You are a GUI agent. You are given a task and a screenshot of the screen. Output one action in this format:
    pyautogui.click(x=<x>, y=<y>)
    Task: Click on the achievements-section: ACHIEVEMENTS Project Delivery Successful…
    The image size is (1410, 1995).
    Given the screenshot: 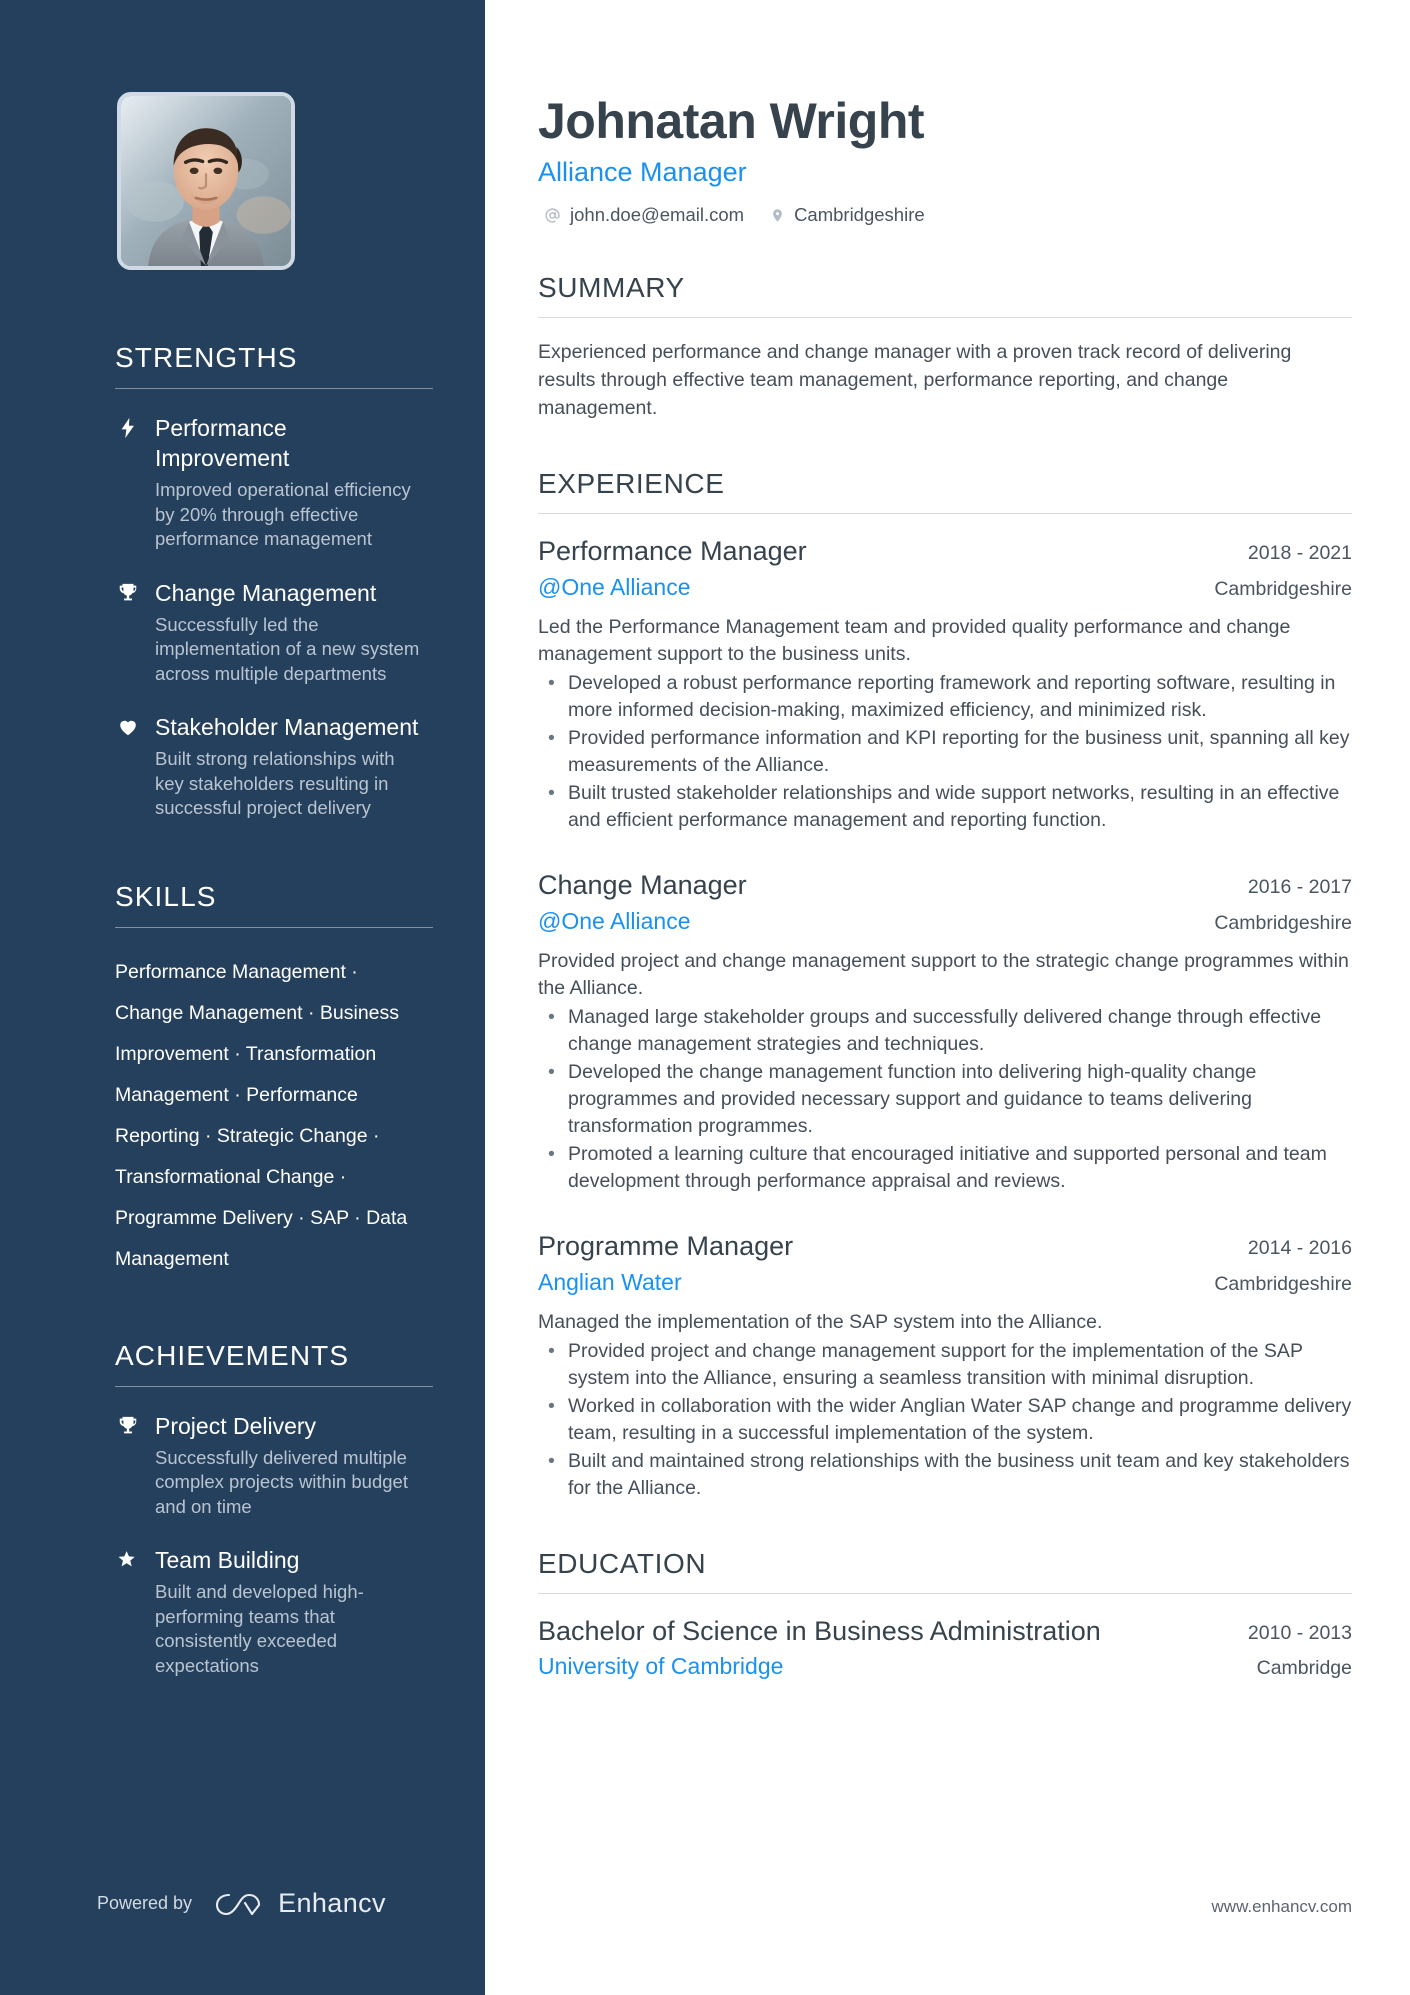 What is the action you would take?
    pyautogui.click(x=274, y=1509)
    